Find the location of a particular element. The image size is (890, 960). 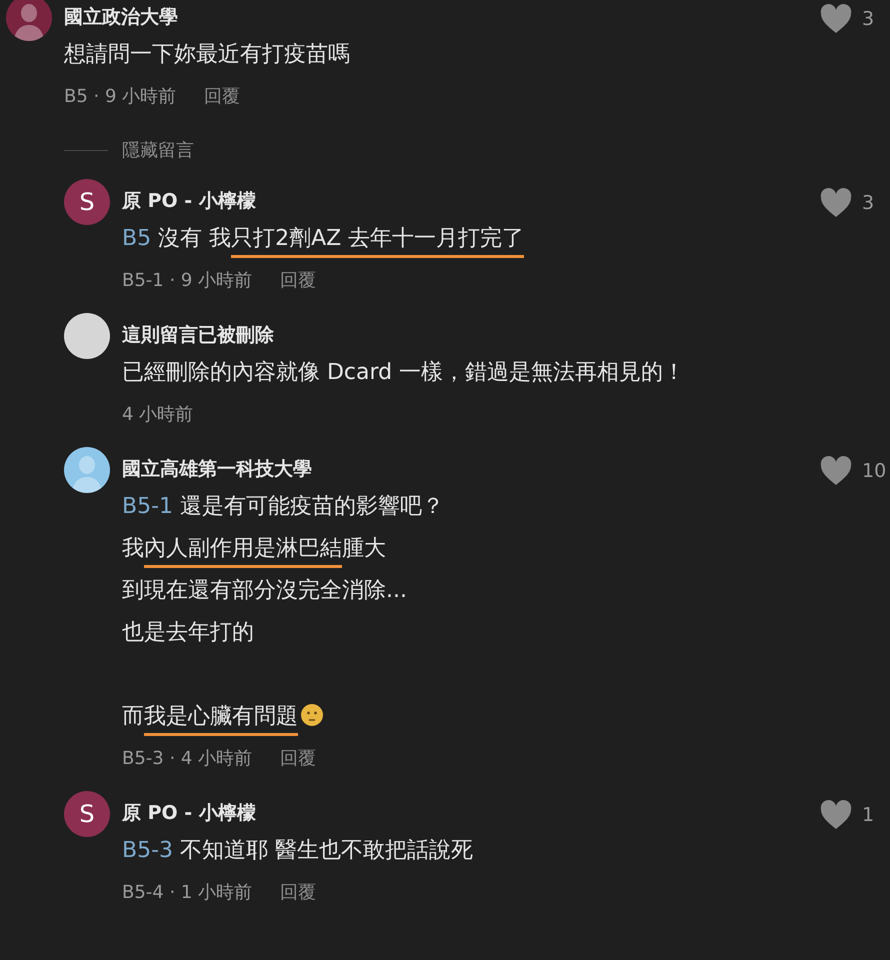

floor-link: B5-3 is located at coordinates (148, 850).